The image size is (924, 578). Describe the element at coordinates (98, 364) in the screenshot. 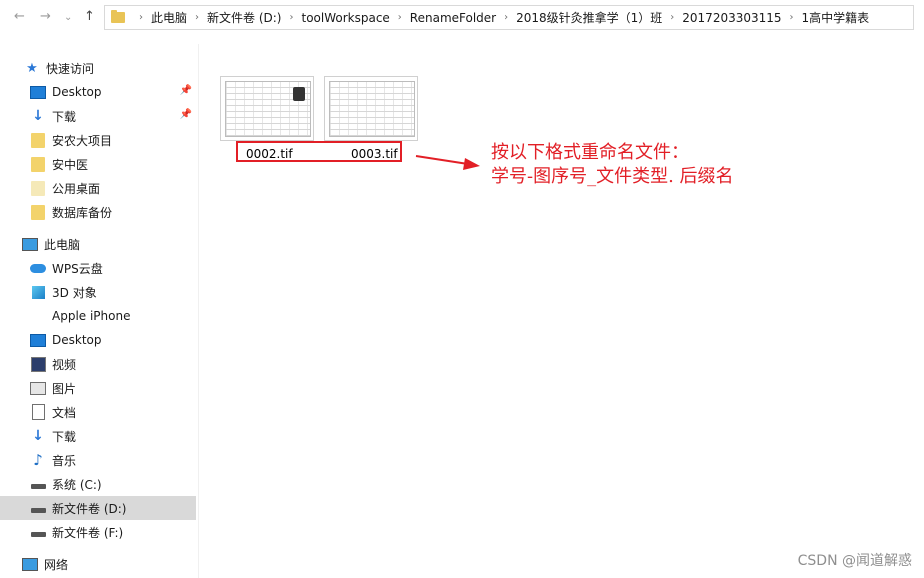

I see `sidebar-item-videos: 视频` at that location.